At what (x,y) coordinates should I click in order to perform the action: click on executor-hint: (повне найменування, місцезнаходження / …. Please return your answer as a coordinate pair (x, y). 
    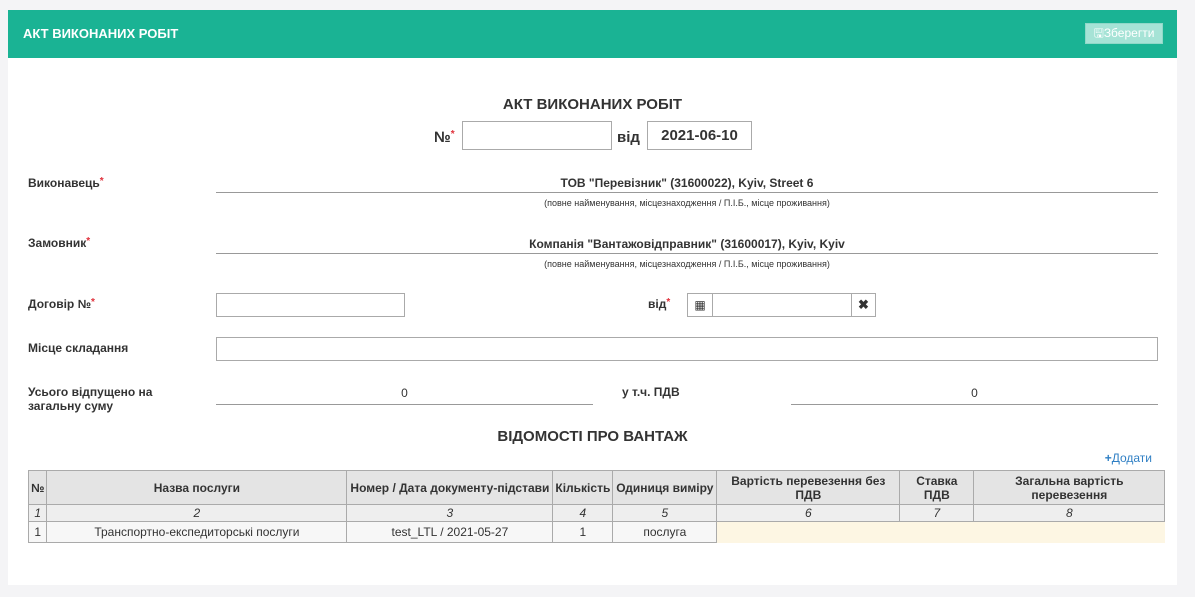
    Looking at the image, I should click on (687, 203).